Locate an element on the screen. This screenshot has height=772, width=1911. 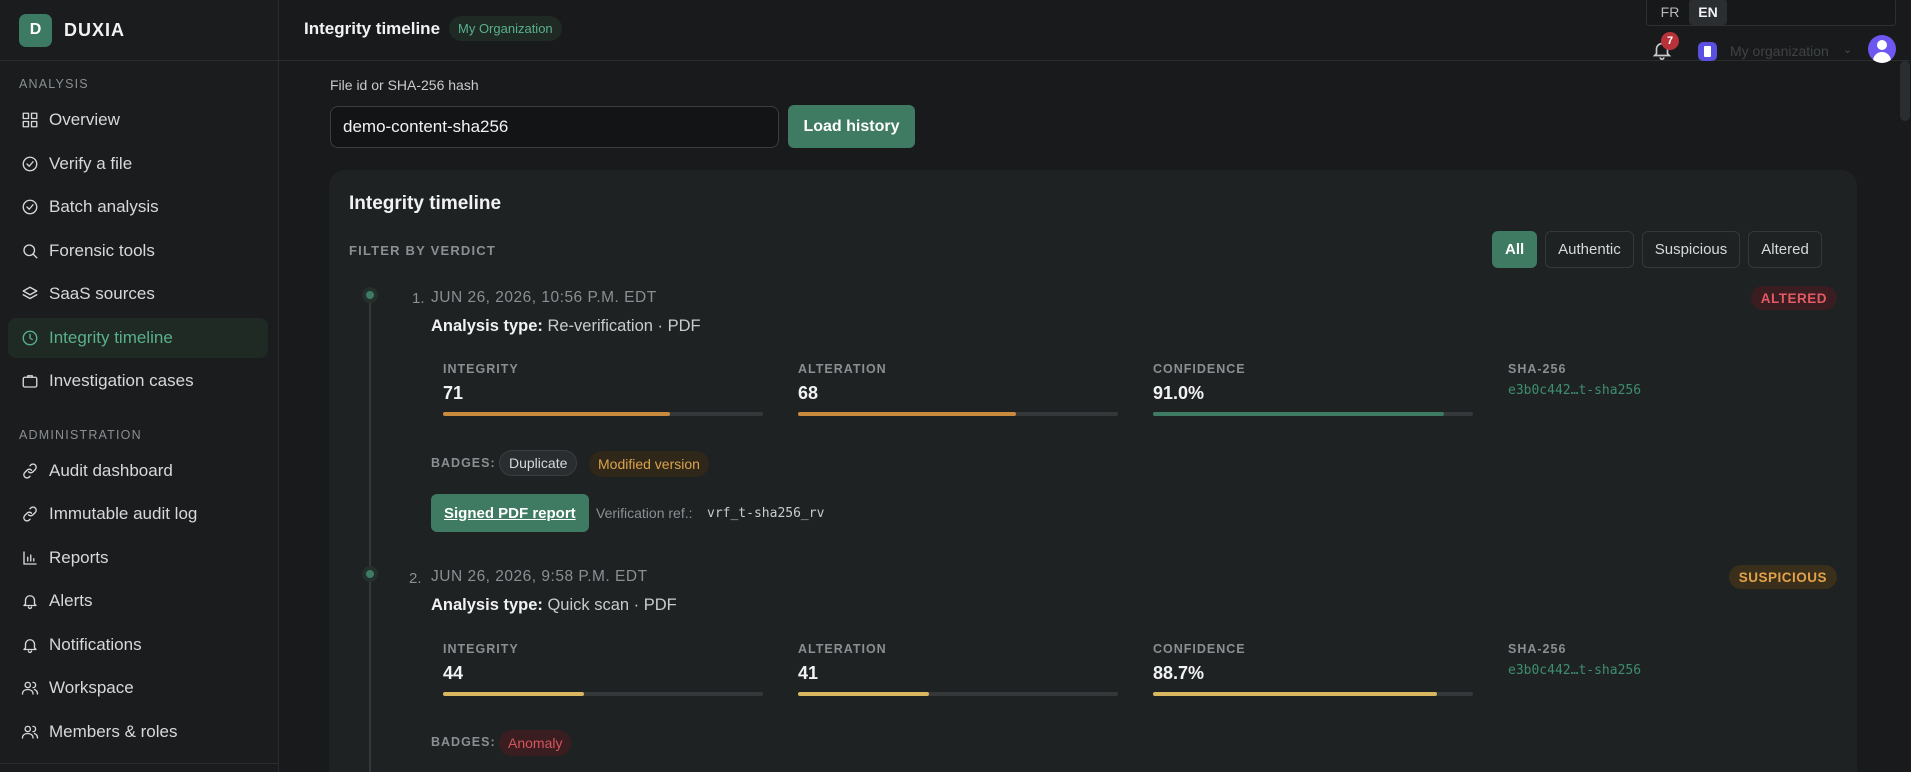
entry-analysis-type: Analysis type: Re-verification · PDF is located at coordinates (566, 326).